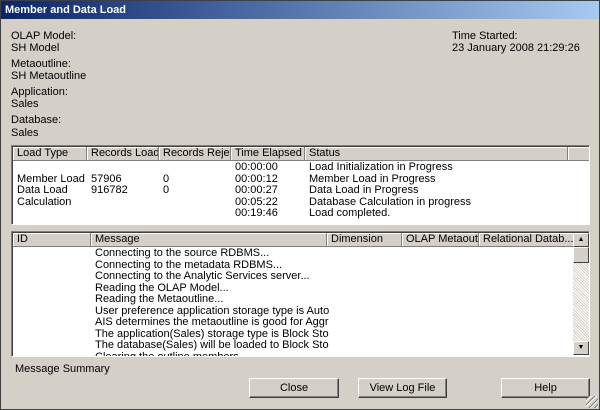  I want to click on column-filler, so click(578, 154).